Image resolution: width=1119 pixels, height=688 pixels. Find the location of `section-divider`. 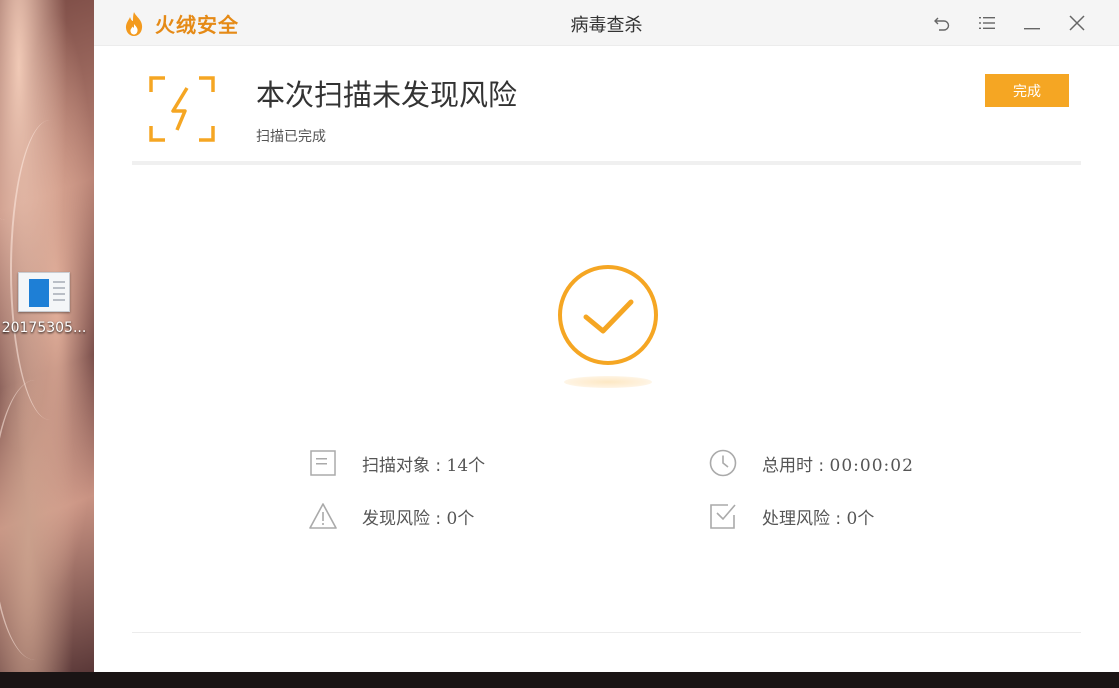

section-divider is located at coordinates (606, 163).